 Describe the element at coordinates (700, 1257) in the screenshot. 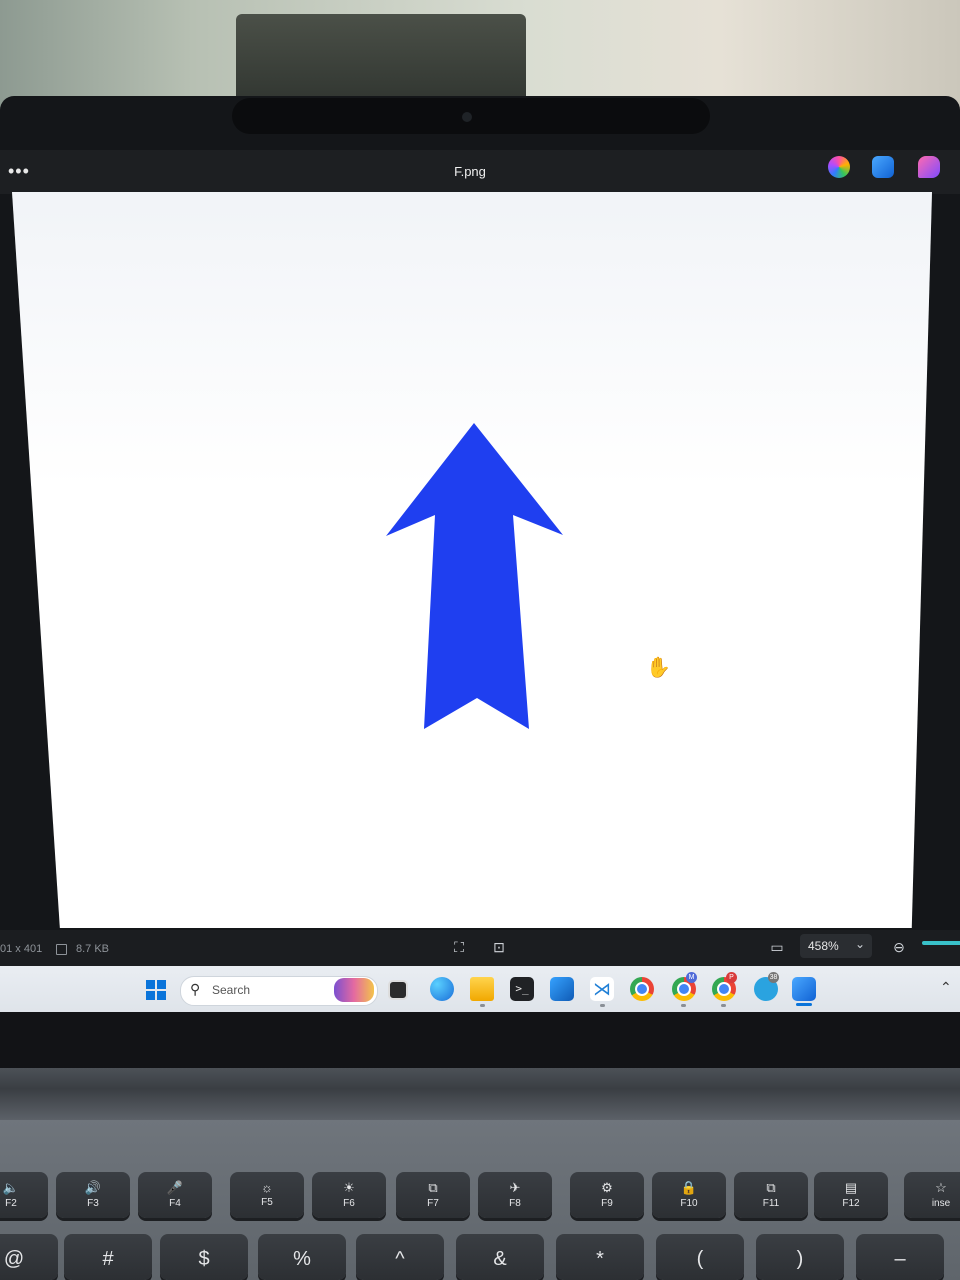

I see `symbol-key: (` at that location.